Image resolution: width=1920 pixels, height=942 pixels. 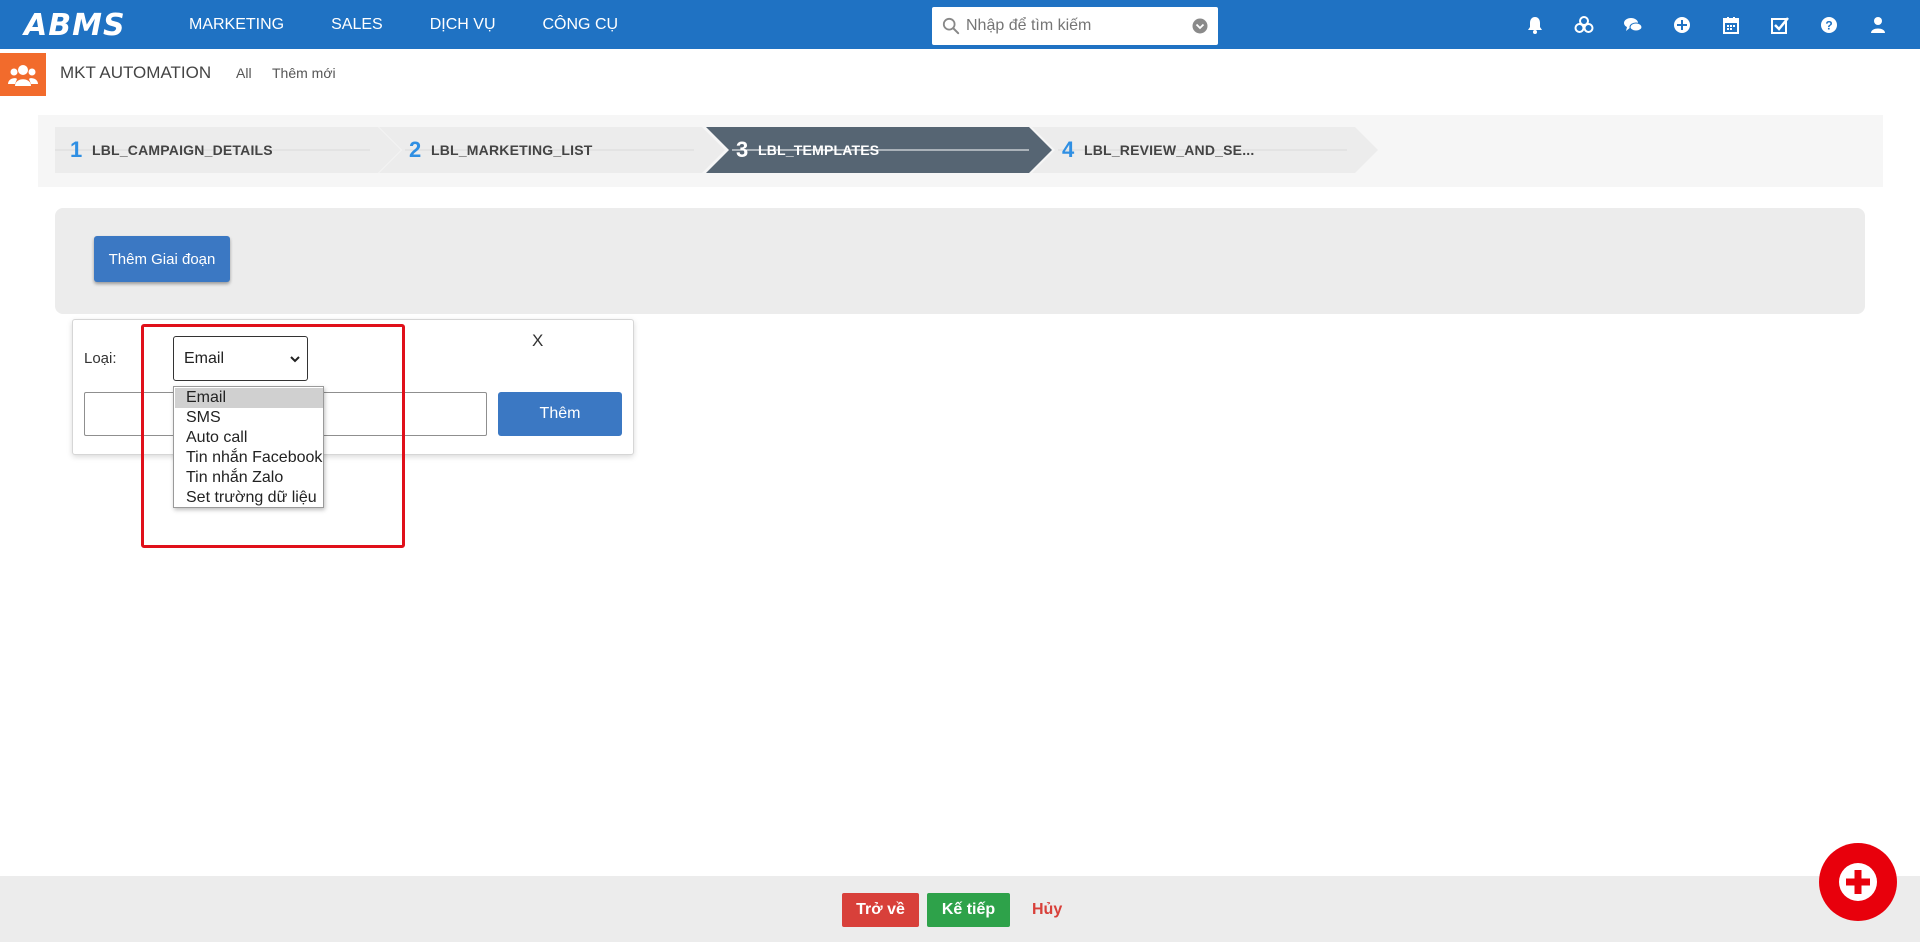 I want to click on checkbox-icon, so click(x=1780, y=25).